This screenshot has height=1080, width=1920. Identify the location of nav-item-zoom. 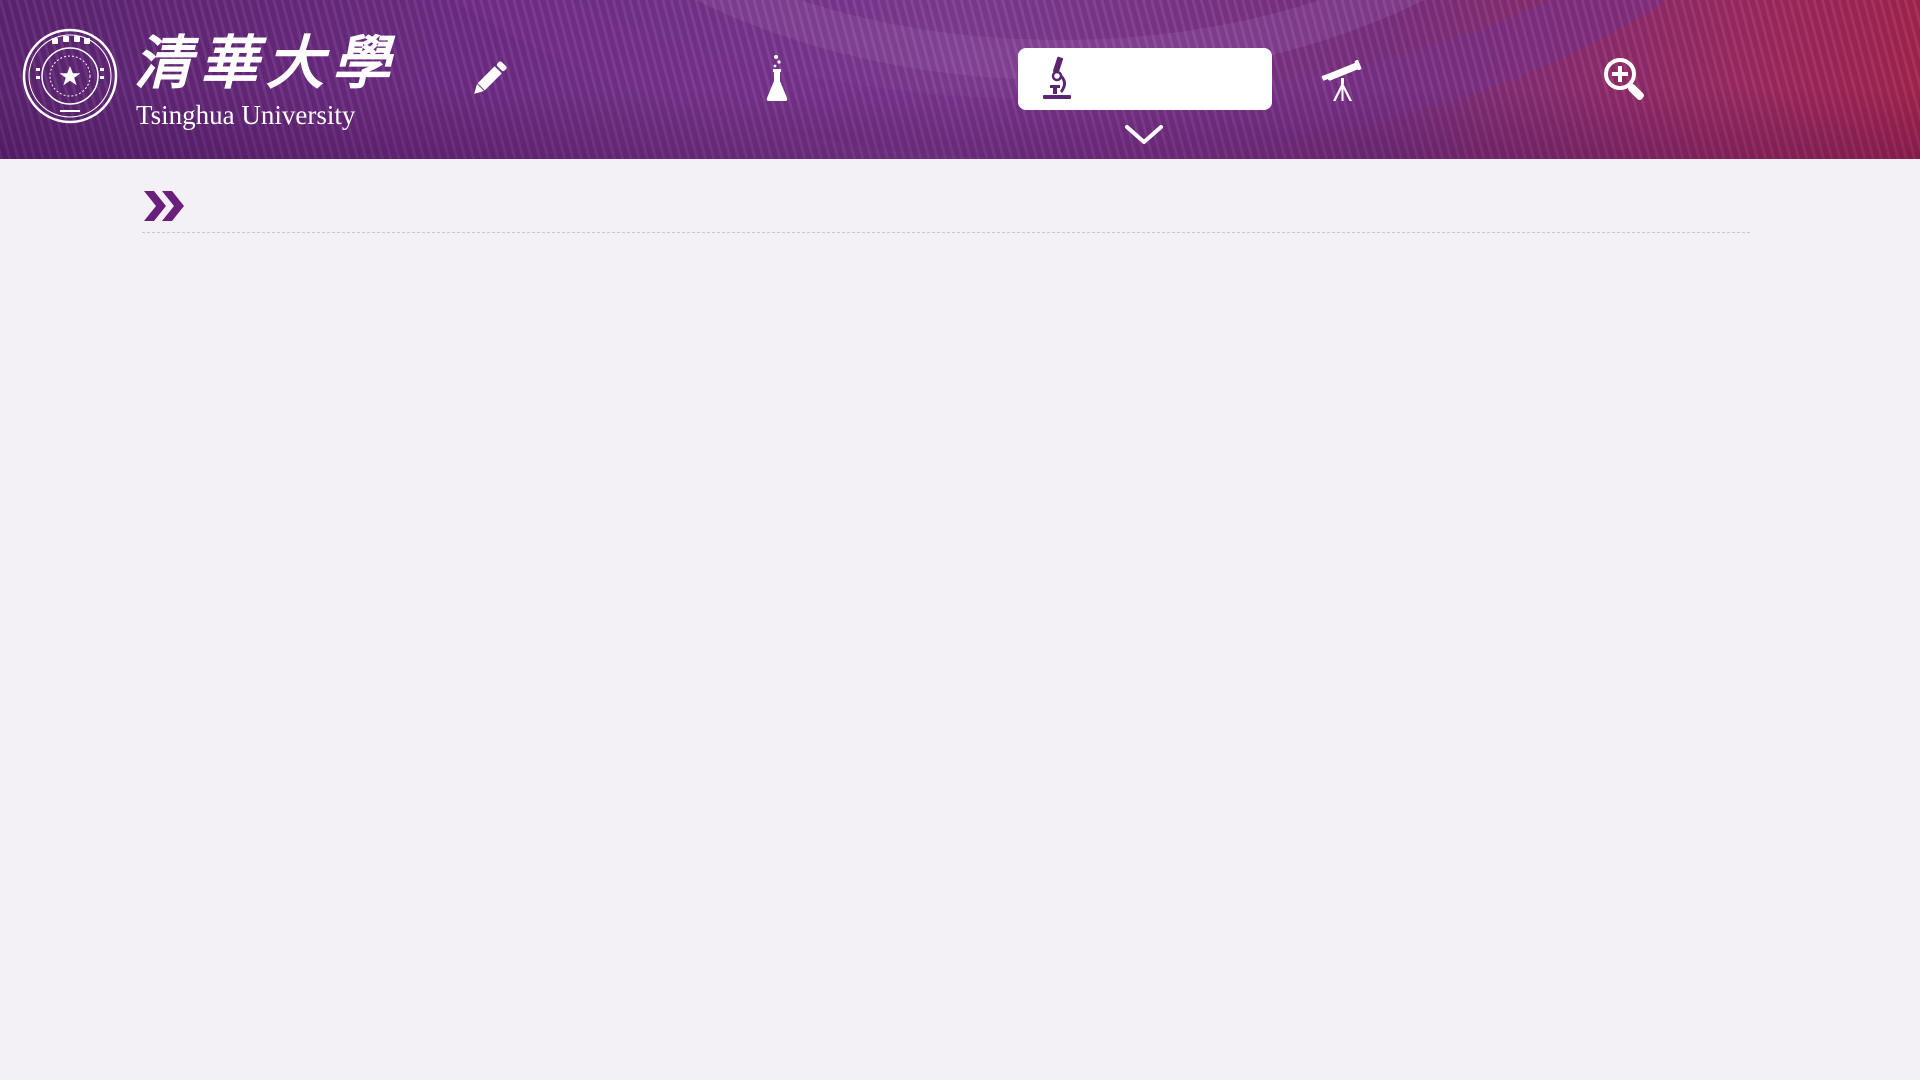
(1707, 79).